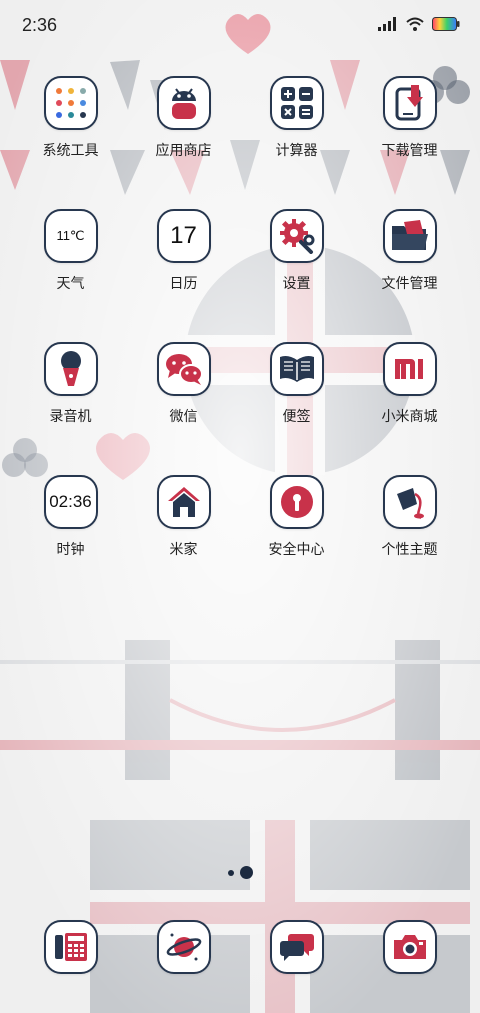 The image size is (480, 1013). Describe the element at coordinates (409, 103) in the screenshot. I see `download-icon` at that location.